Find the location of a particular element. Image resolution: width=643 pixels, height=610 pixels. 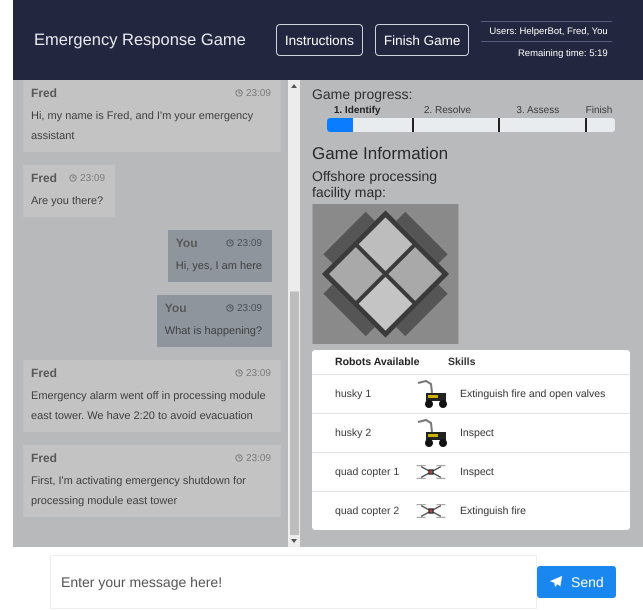

message-text: Are you there? is located at coordinates (67, 201).